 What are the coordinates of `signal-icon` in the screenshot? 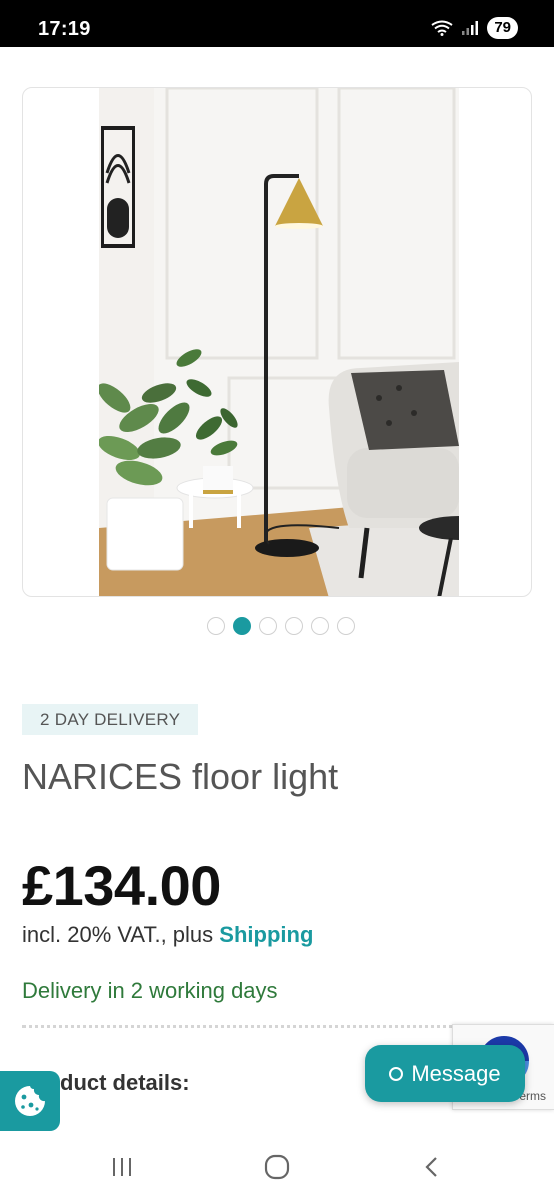 It's located at (470, 28).